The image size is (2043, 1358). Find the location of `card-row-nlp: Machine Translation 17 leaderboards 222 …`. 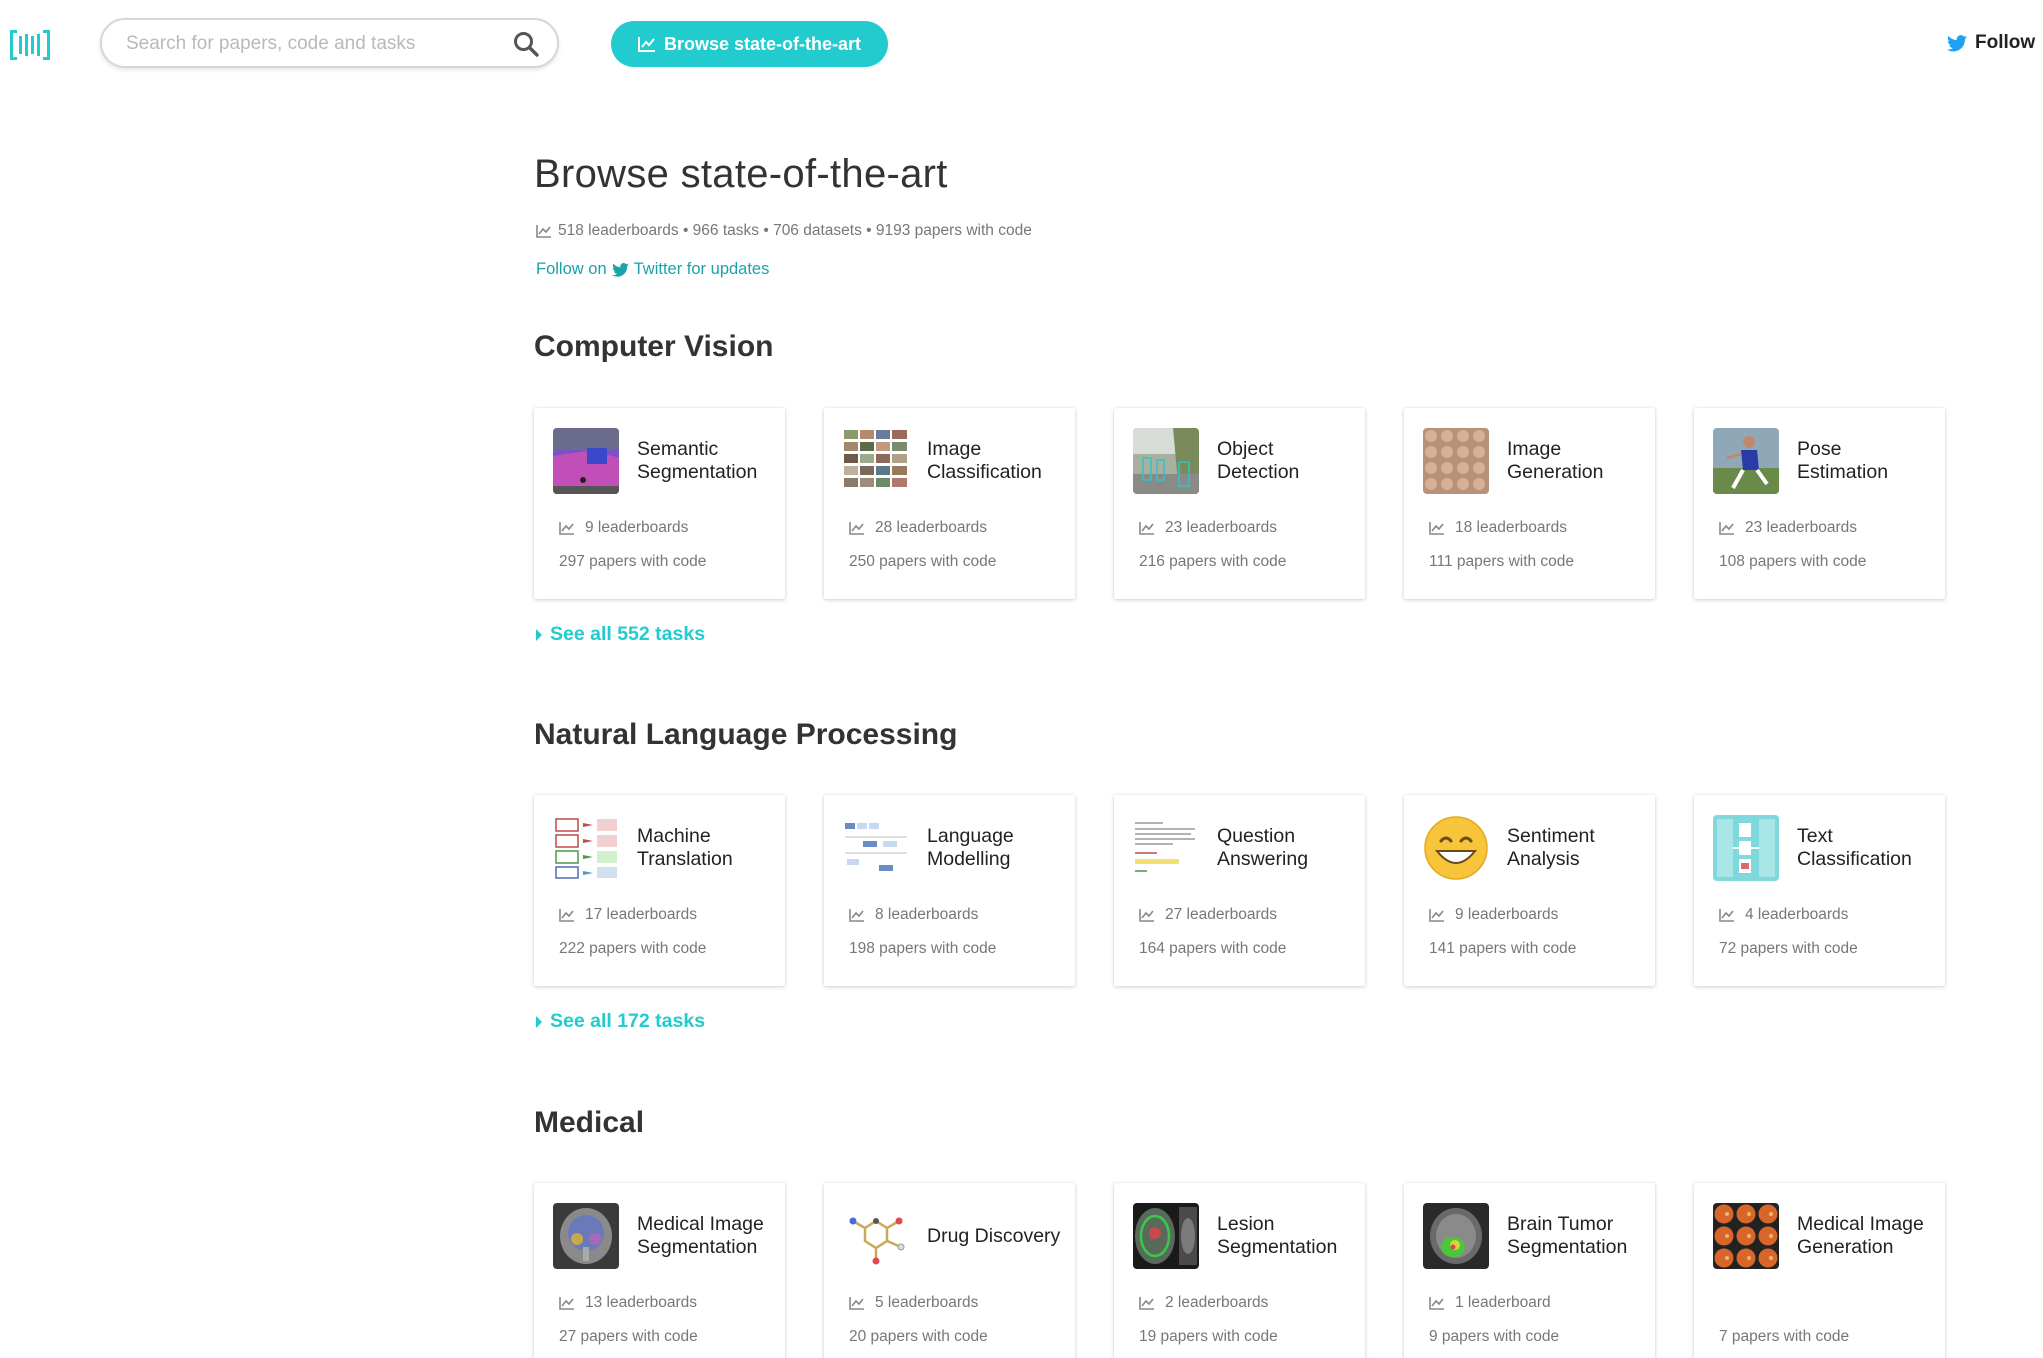

card-row-nlp: Machine Translation 17 leaderboards 222 … is located at coordinates (1239, 890).